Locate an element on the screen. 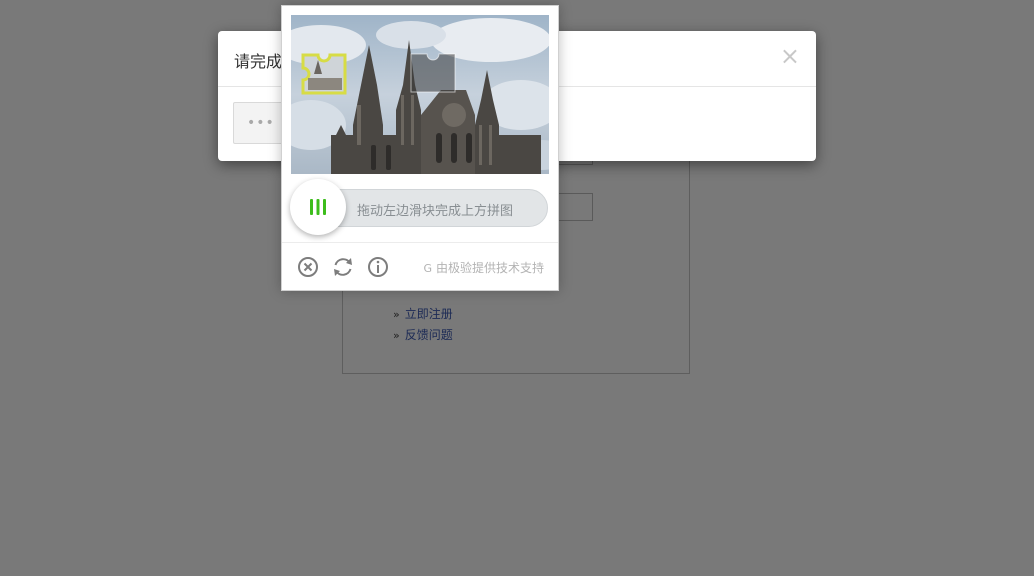 This screenshot has height=576, width=1034. feedback-link: » 反馈问题 is located at coordinates (423, 334).